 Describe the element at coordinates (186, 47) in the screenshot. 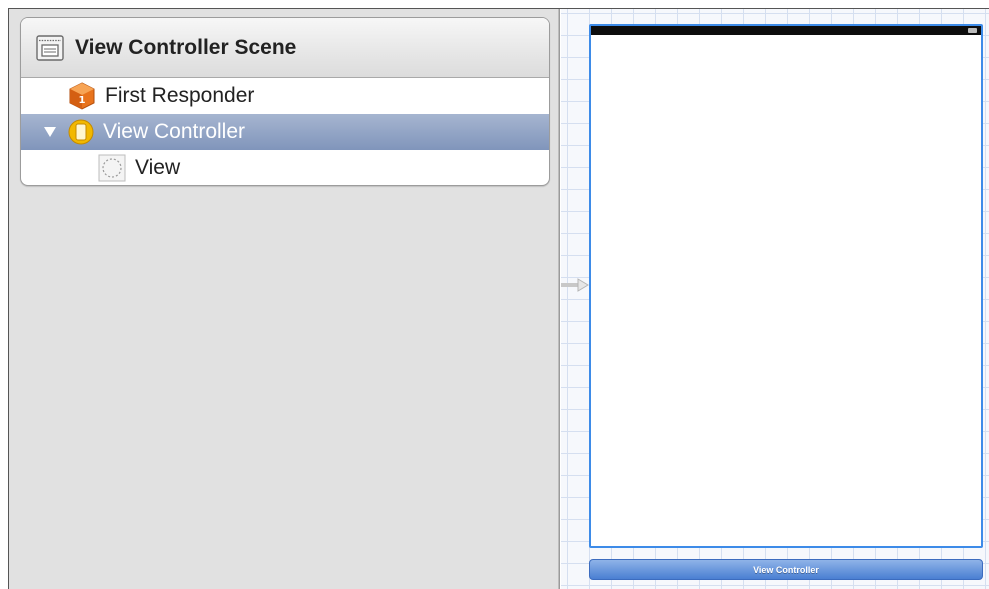

I see `scene-title: View Controller Scene` at that location.